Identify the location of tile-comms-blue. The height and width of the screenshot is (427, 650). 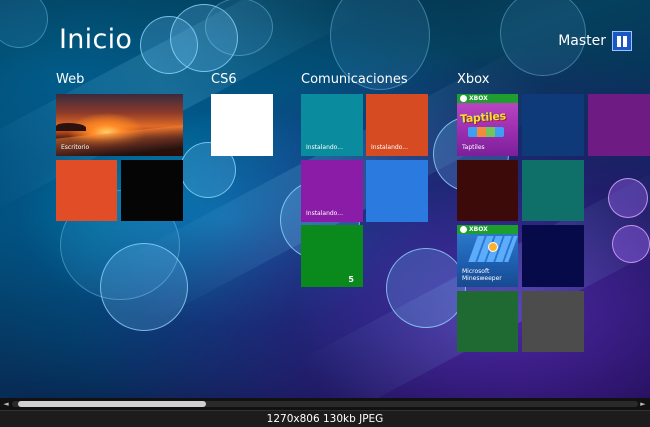
(397, 191).